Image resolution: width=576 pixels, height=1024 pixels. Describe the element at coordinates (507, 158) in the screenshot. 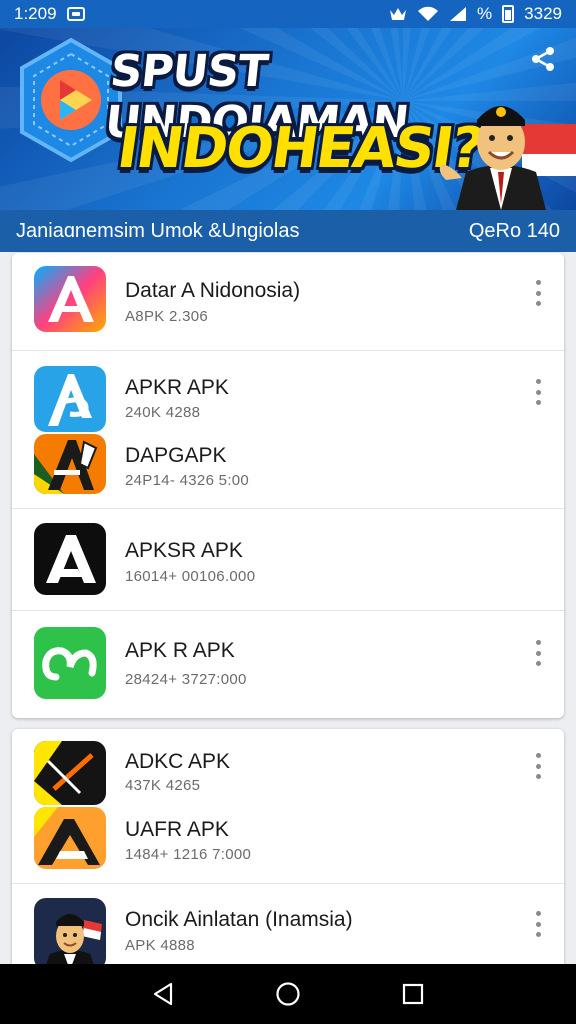

I see `official-illustration` at that location.